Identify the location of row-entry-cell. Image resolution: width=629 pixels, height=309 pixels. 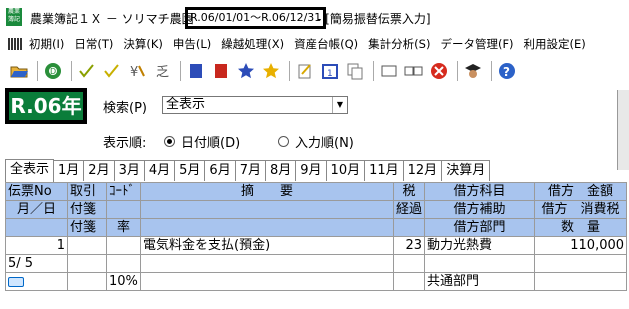
(36, 281).